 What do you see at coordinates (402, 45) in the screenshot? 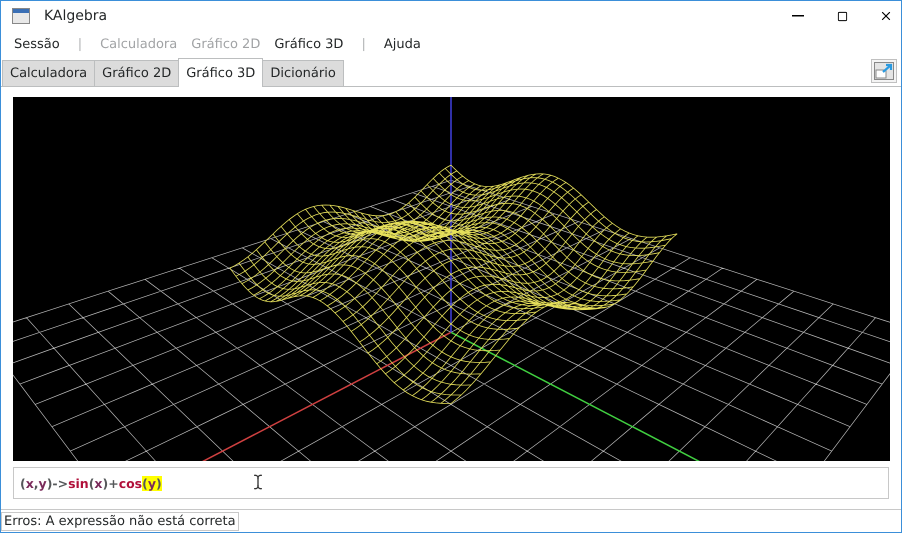
I see `menu-item: Ajuda` at bounding box center [402, 45].